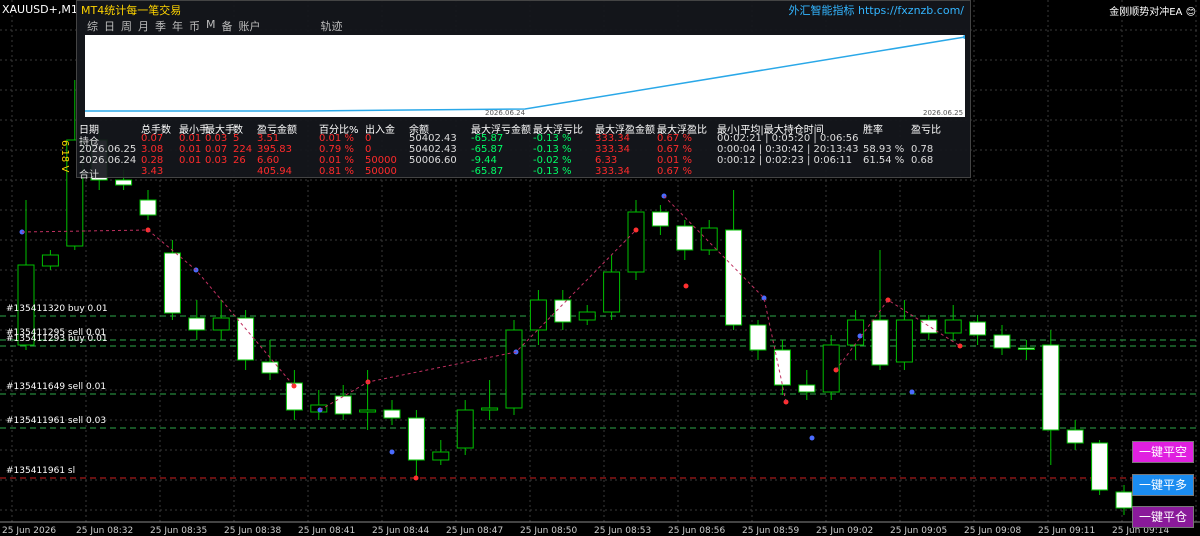  What do you see at coordinates (674, 160) in the screenshot?
I see `stats-cell: 0.01 %` at bounding box center [674, 160].